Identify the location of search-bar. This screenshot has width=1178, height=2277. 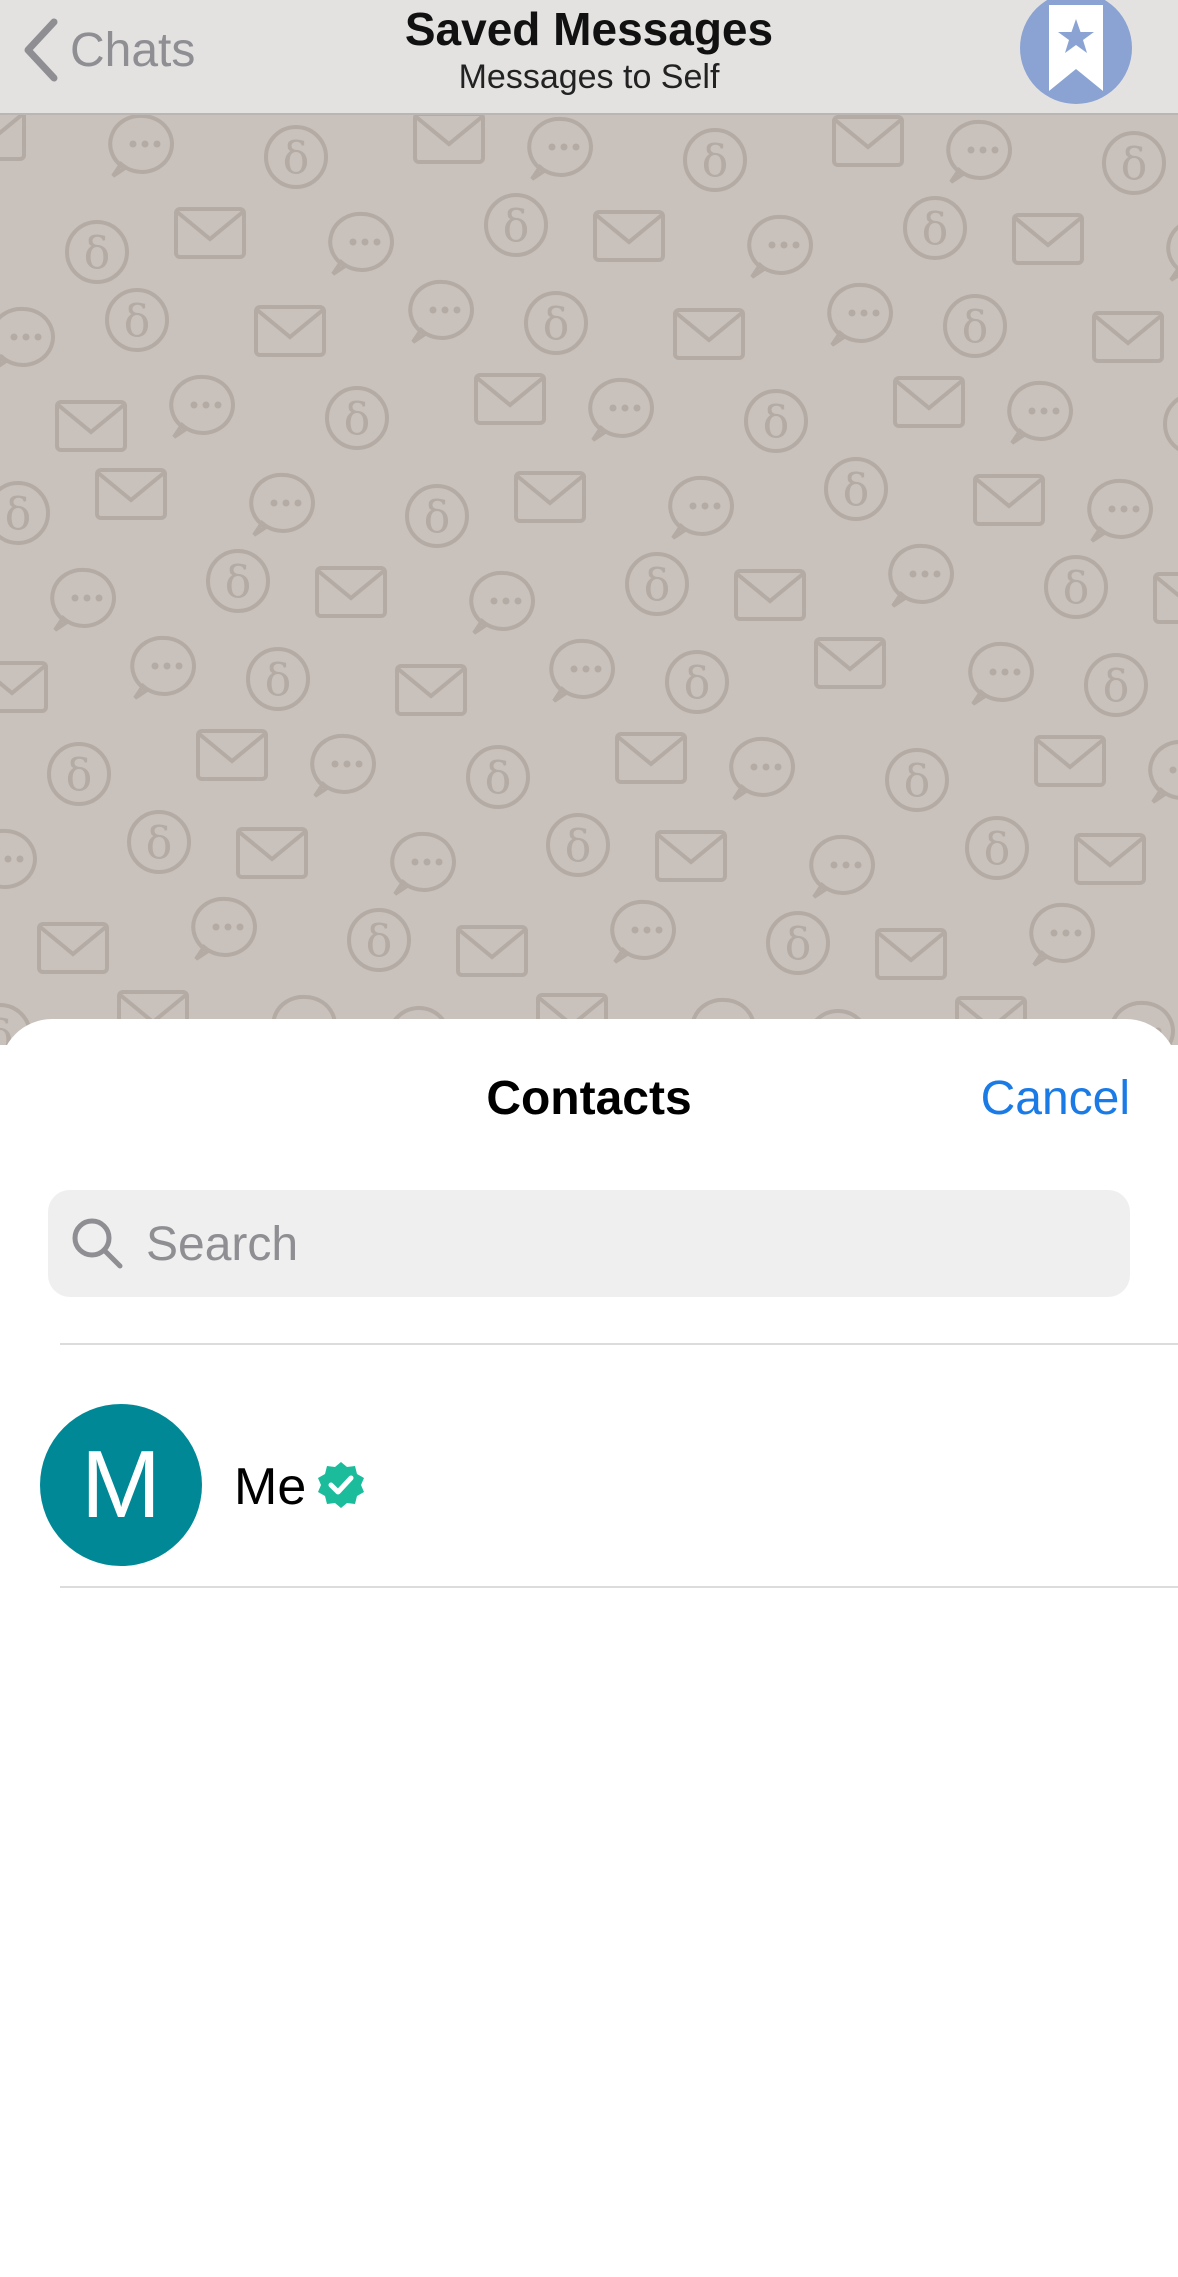
(589, 1244).